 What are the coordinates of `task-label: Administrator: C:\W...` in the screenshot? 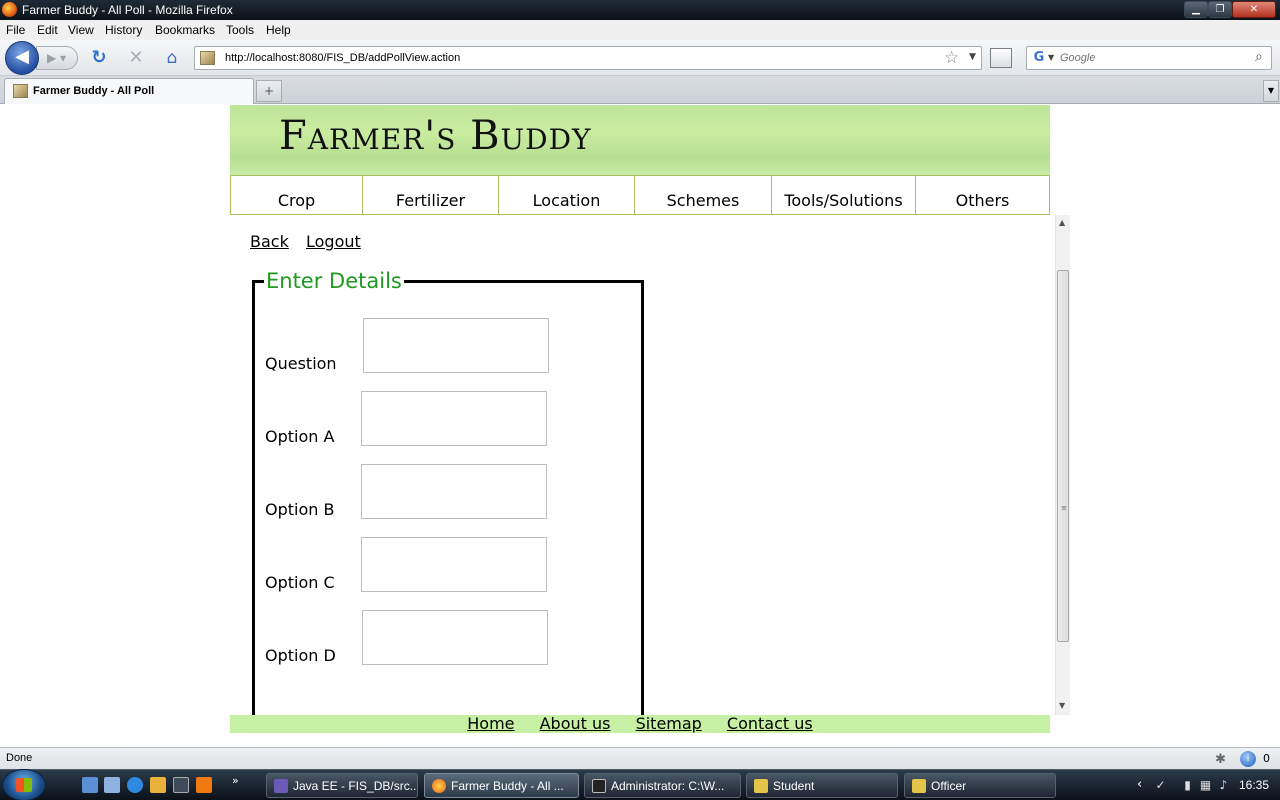 It's located at (668, 786).